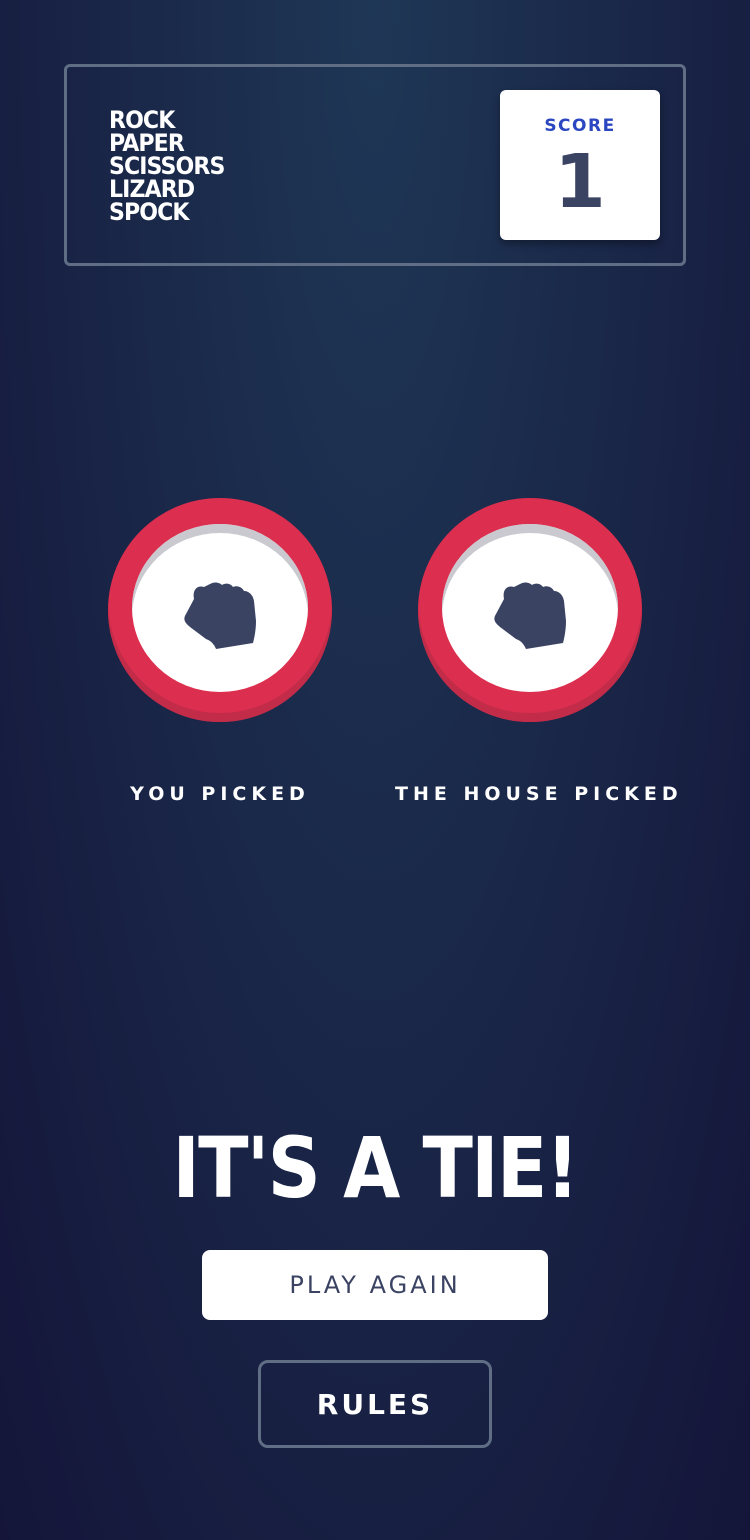  Describe the element at coordinates (220, 794) in the screenshot. I see `player-pick-label: YOU PICKED` at that location.